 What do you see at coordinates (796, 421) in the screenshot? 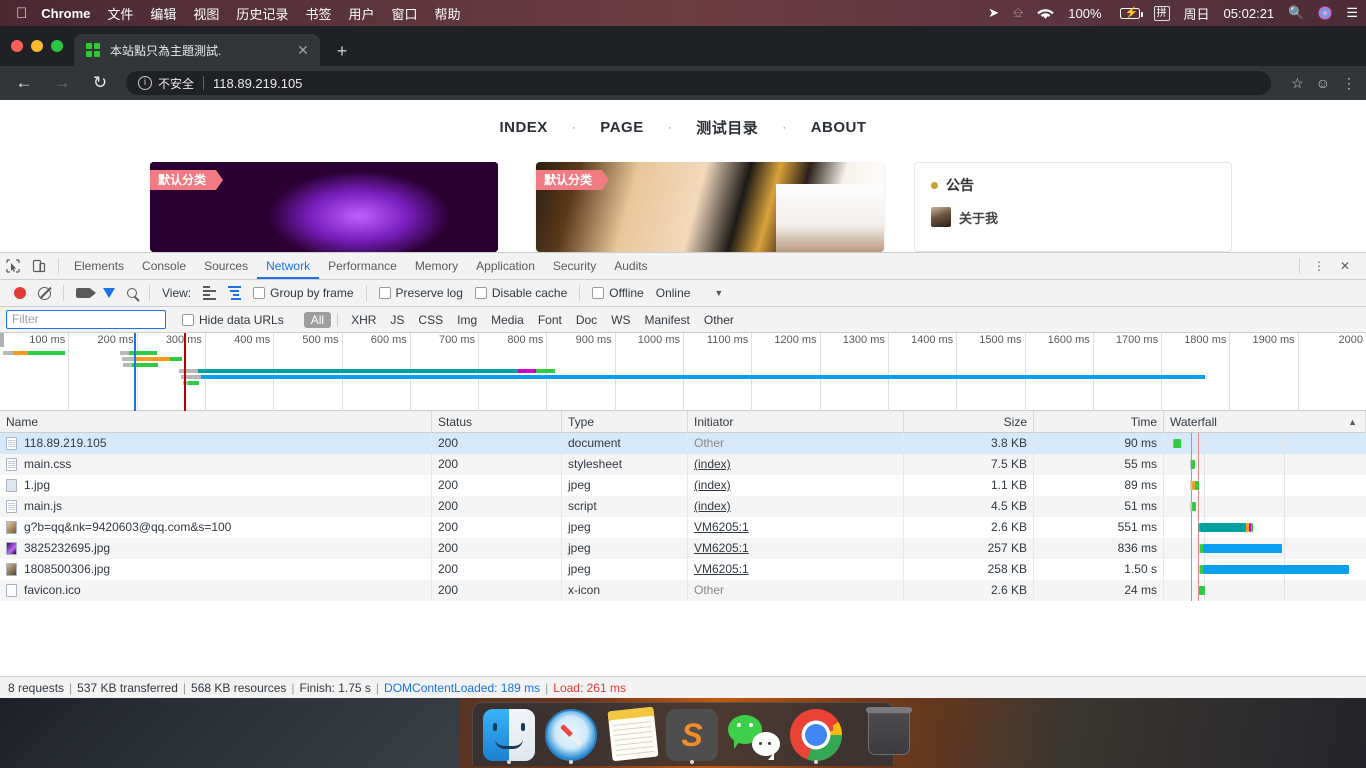
I see `column-header-initiator: Initiator` at bounding box center [796, 421].